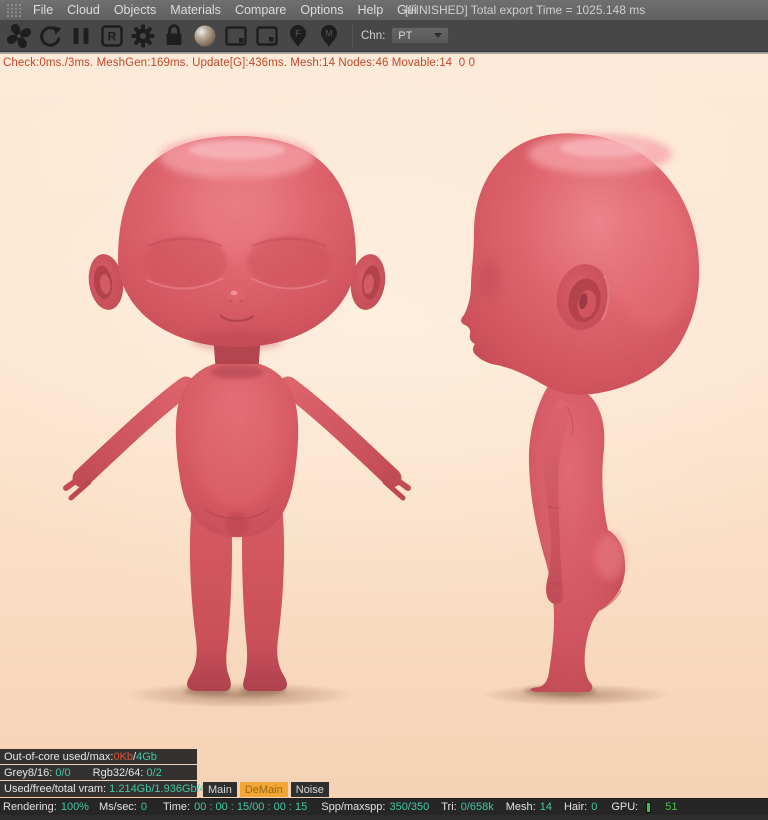 The height and width of the screenshot is (820, 768). Describe the element at coordinates (30, 772) in the screenshot. I see `grey-label: Grey8/16:` at that location.